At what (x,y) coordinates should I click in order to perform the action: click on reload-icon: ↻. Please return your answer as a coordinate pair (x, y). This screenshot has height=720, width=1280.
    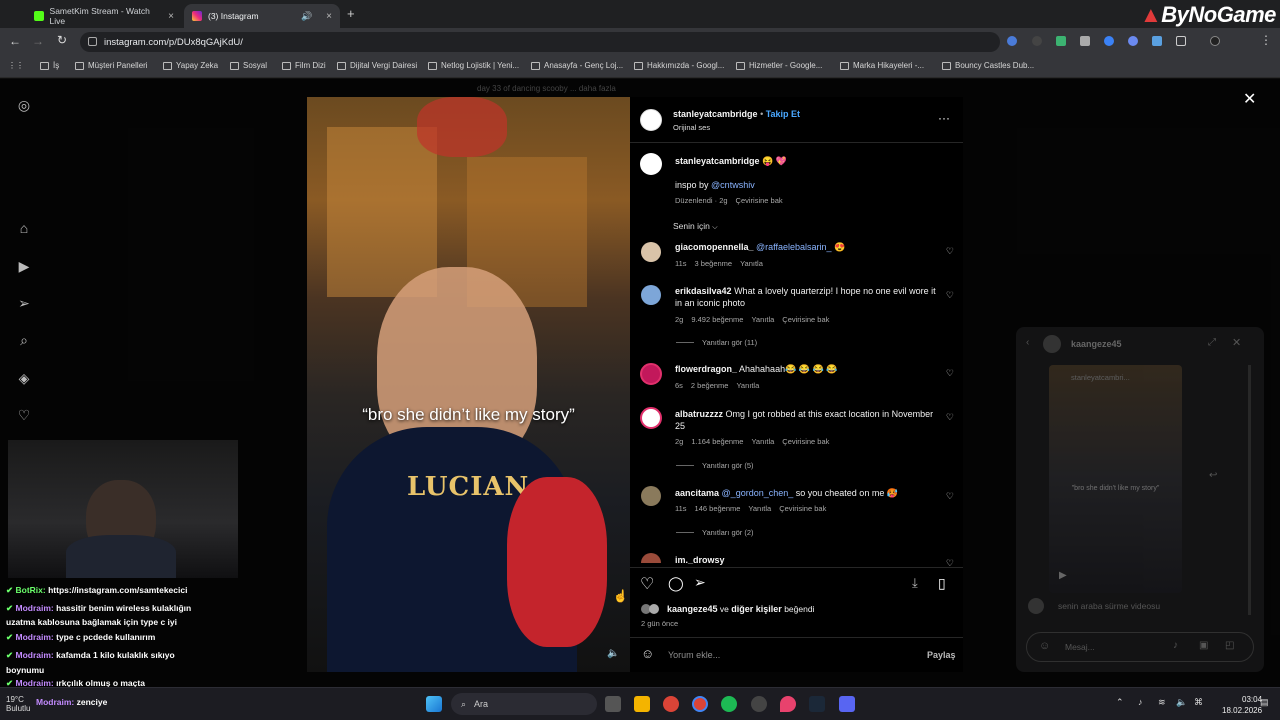
    Looking at the image, I should click on (62, 40).